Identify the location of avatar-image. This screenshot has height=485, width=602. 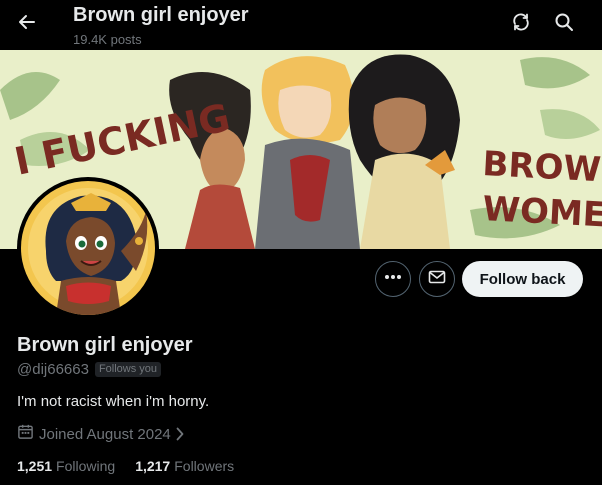
(88, 248).